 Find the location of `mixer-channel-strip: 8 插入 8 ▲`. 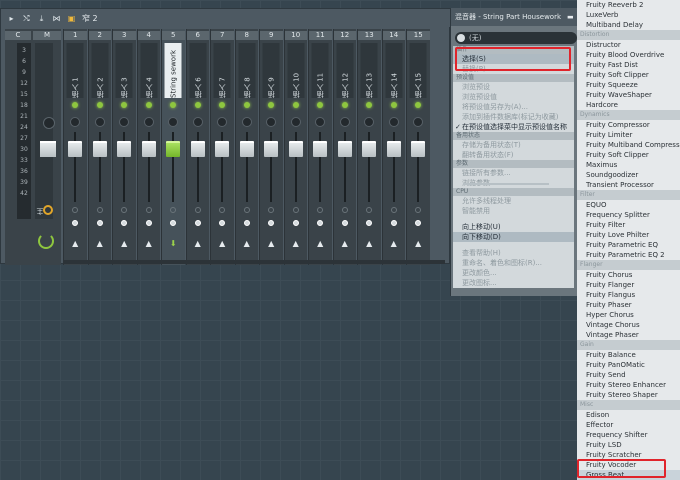

mixer-channel-strip: 8 插入 8 ▲ is located at coordinates (246, 147).